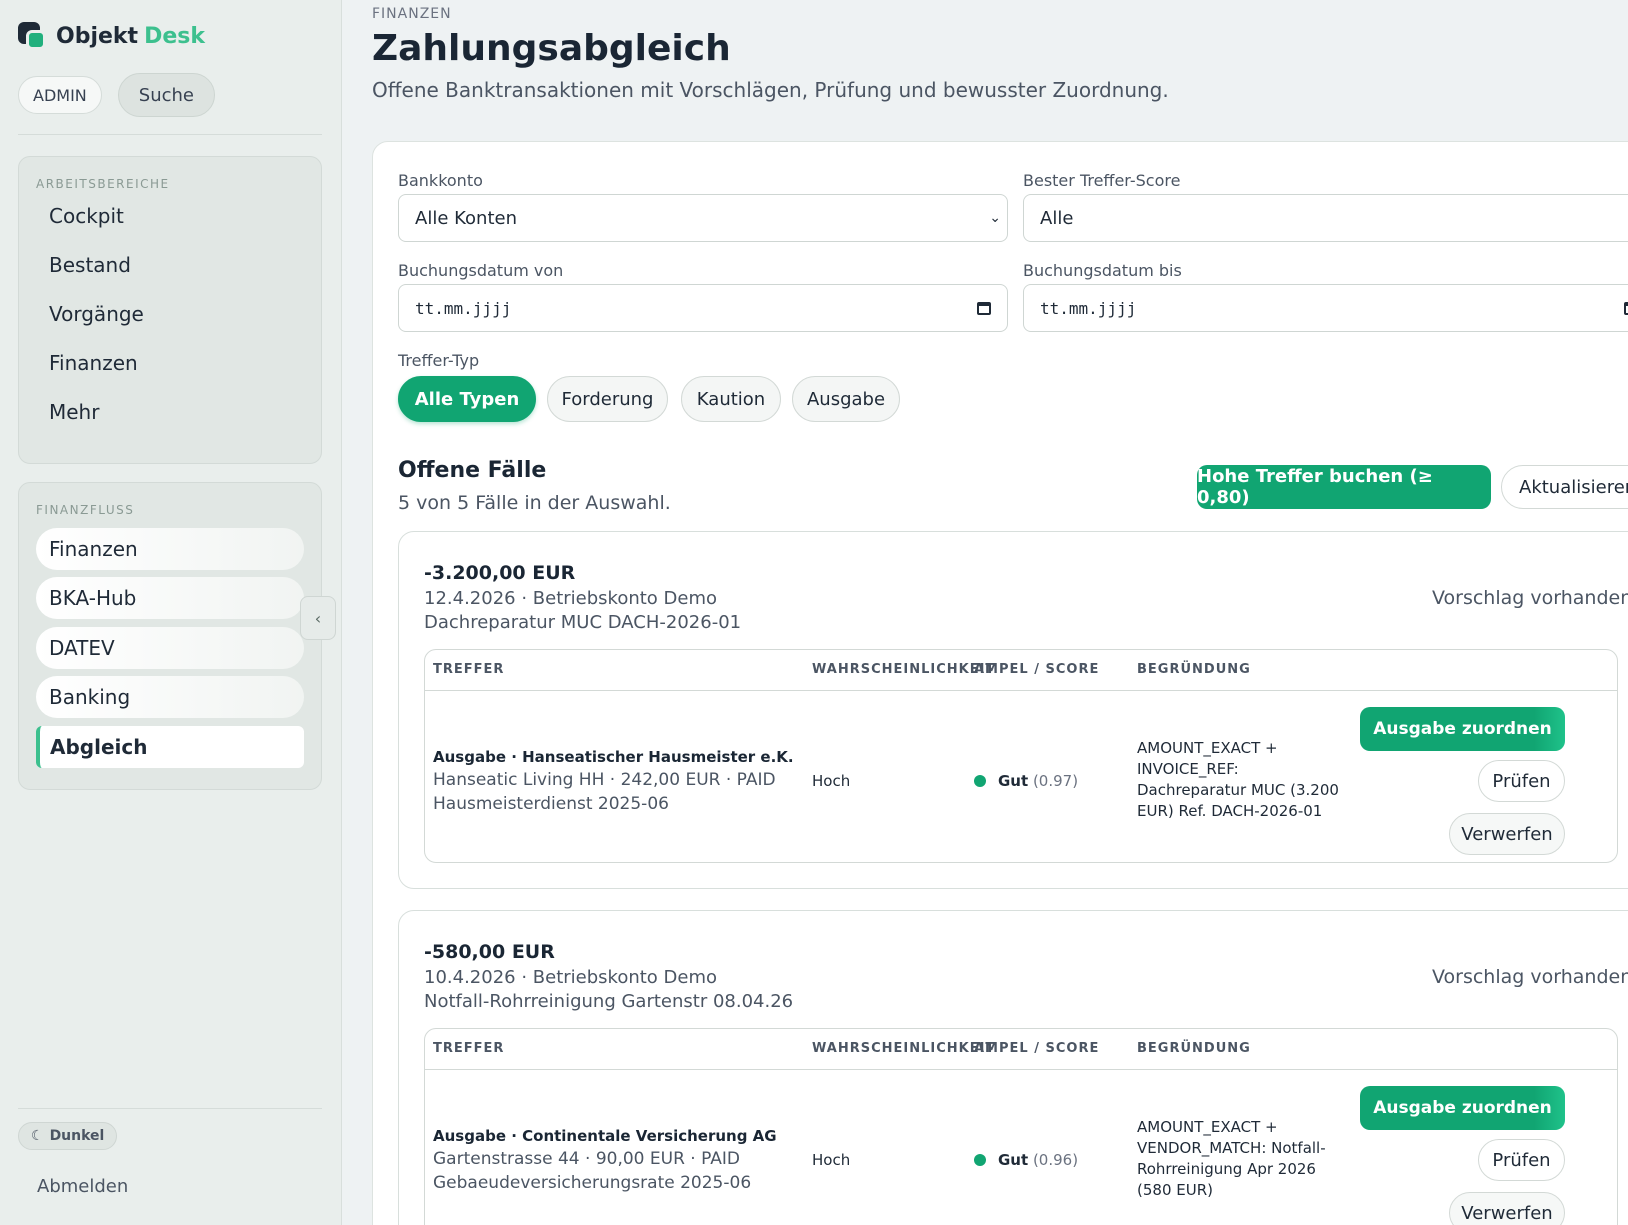 Image resolution: width=1628 pixels, height=1225 pixels. I want to click on bank-account-value: Alle Konten, so click(466, 218).